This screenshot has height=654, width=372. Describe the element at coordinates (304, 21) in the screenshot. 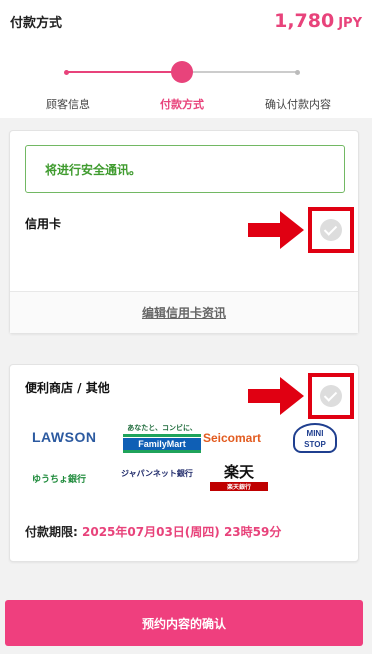

I see `amount-value: 1,780` at that location.